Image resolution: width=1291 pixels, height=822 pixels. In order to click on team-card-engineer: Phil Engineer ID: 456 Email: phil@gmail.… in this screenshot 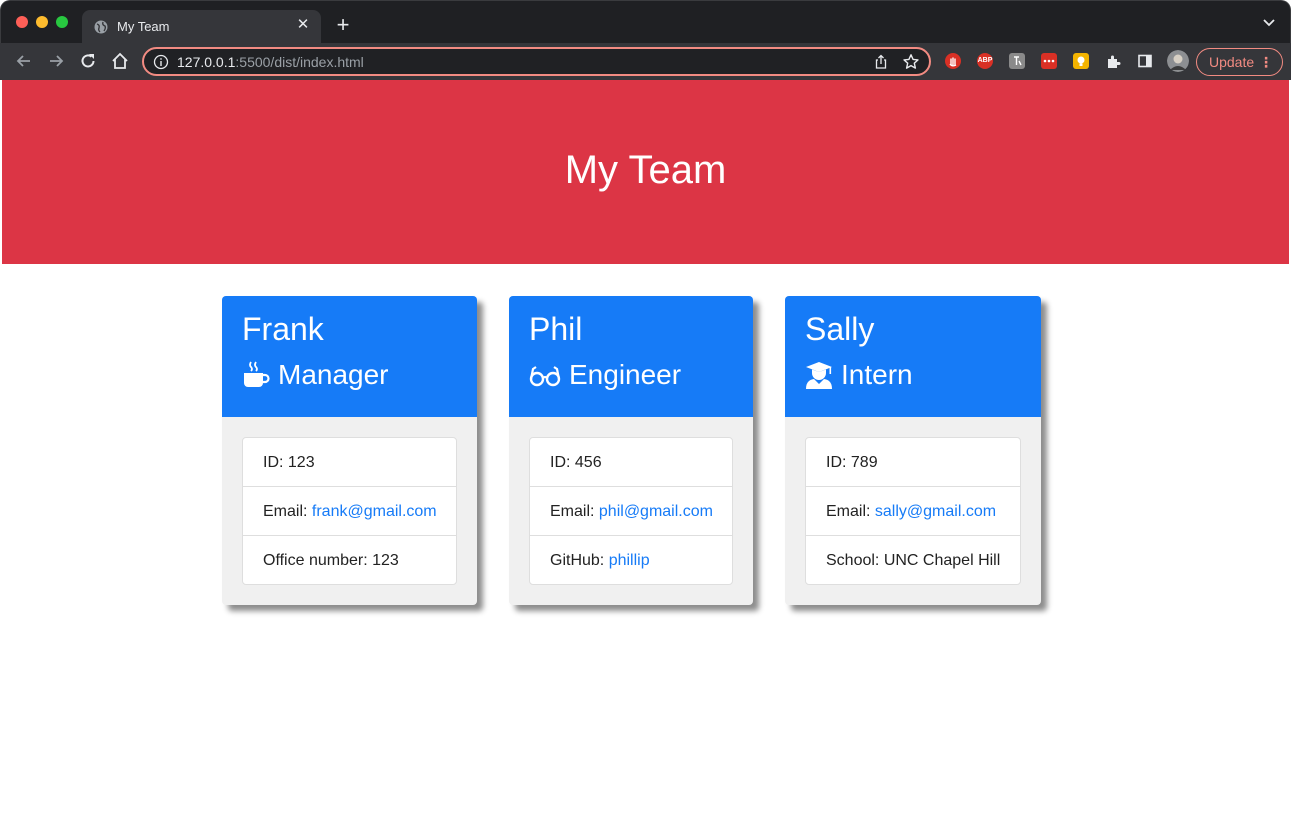, I will do `click(631, 450)`.